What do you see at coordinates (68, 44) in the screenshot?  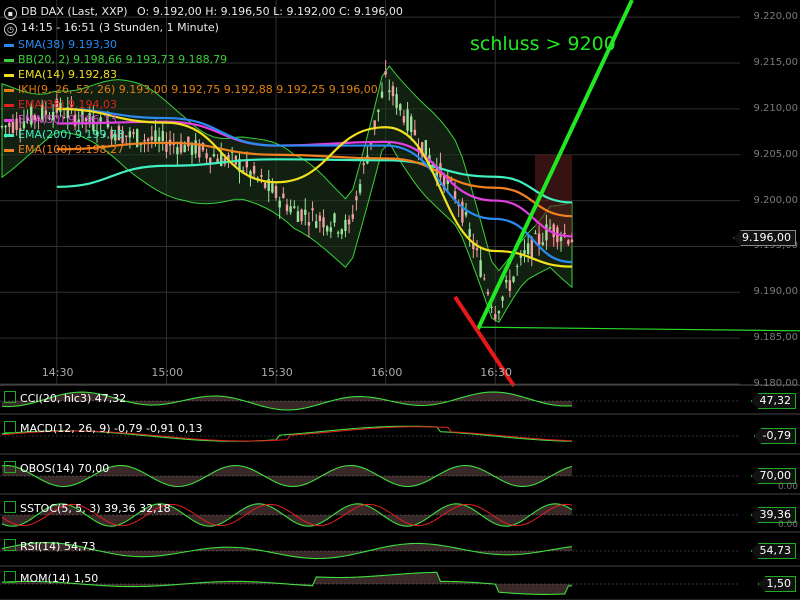 I see `legend-label: SMA(38) 9.193,30` at bounding box center [68, 44].